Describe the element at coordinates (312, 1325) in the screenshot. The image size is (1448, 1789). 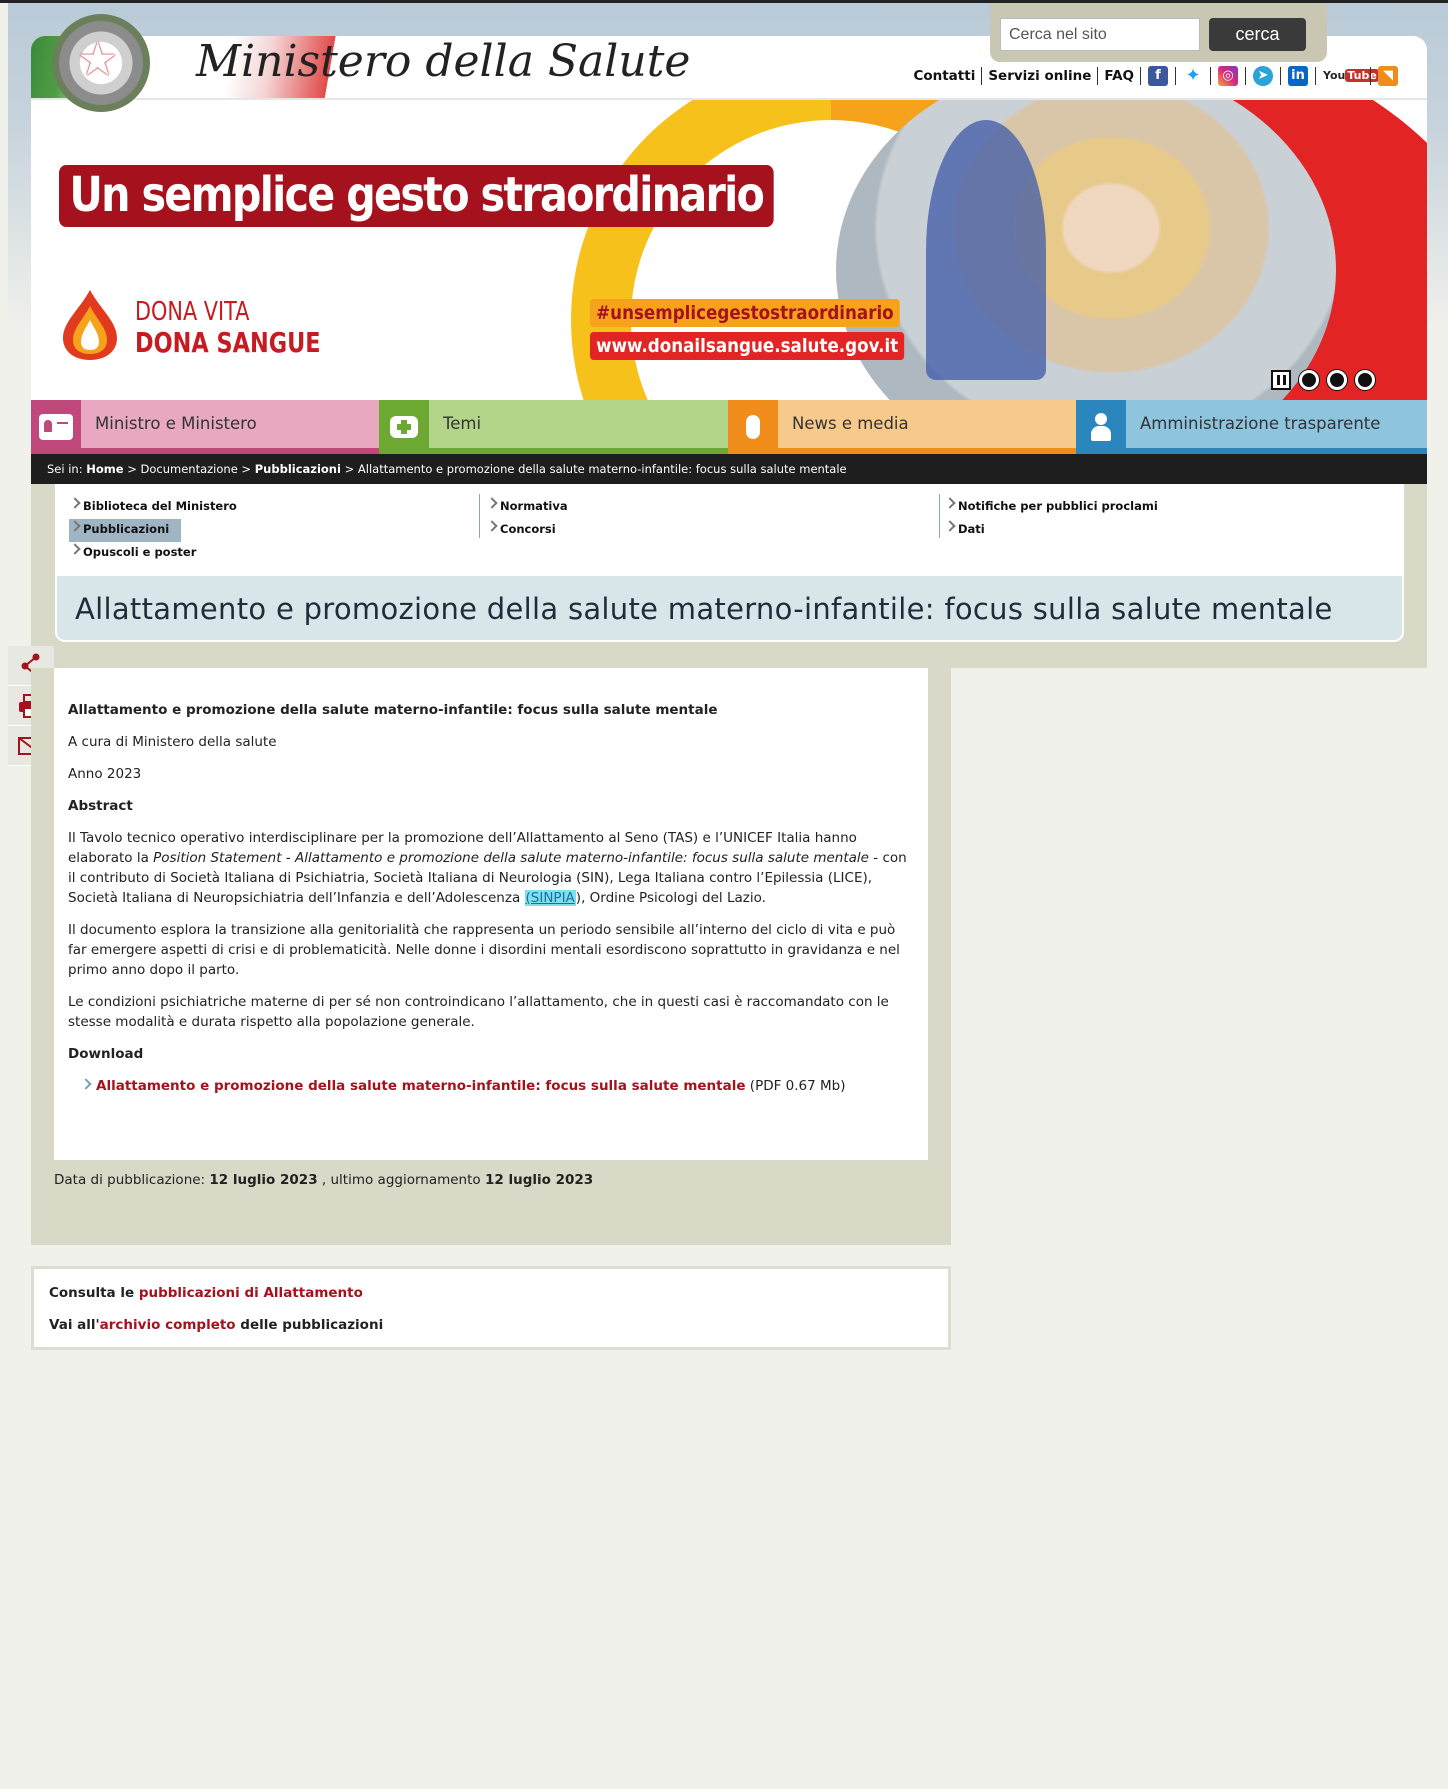
I see `related-text: delle pubblicazioni` at that location.